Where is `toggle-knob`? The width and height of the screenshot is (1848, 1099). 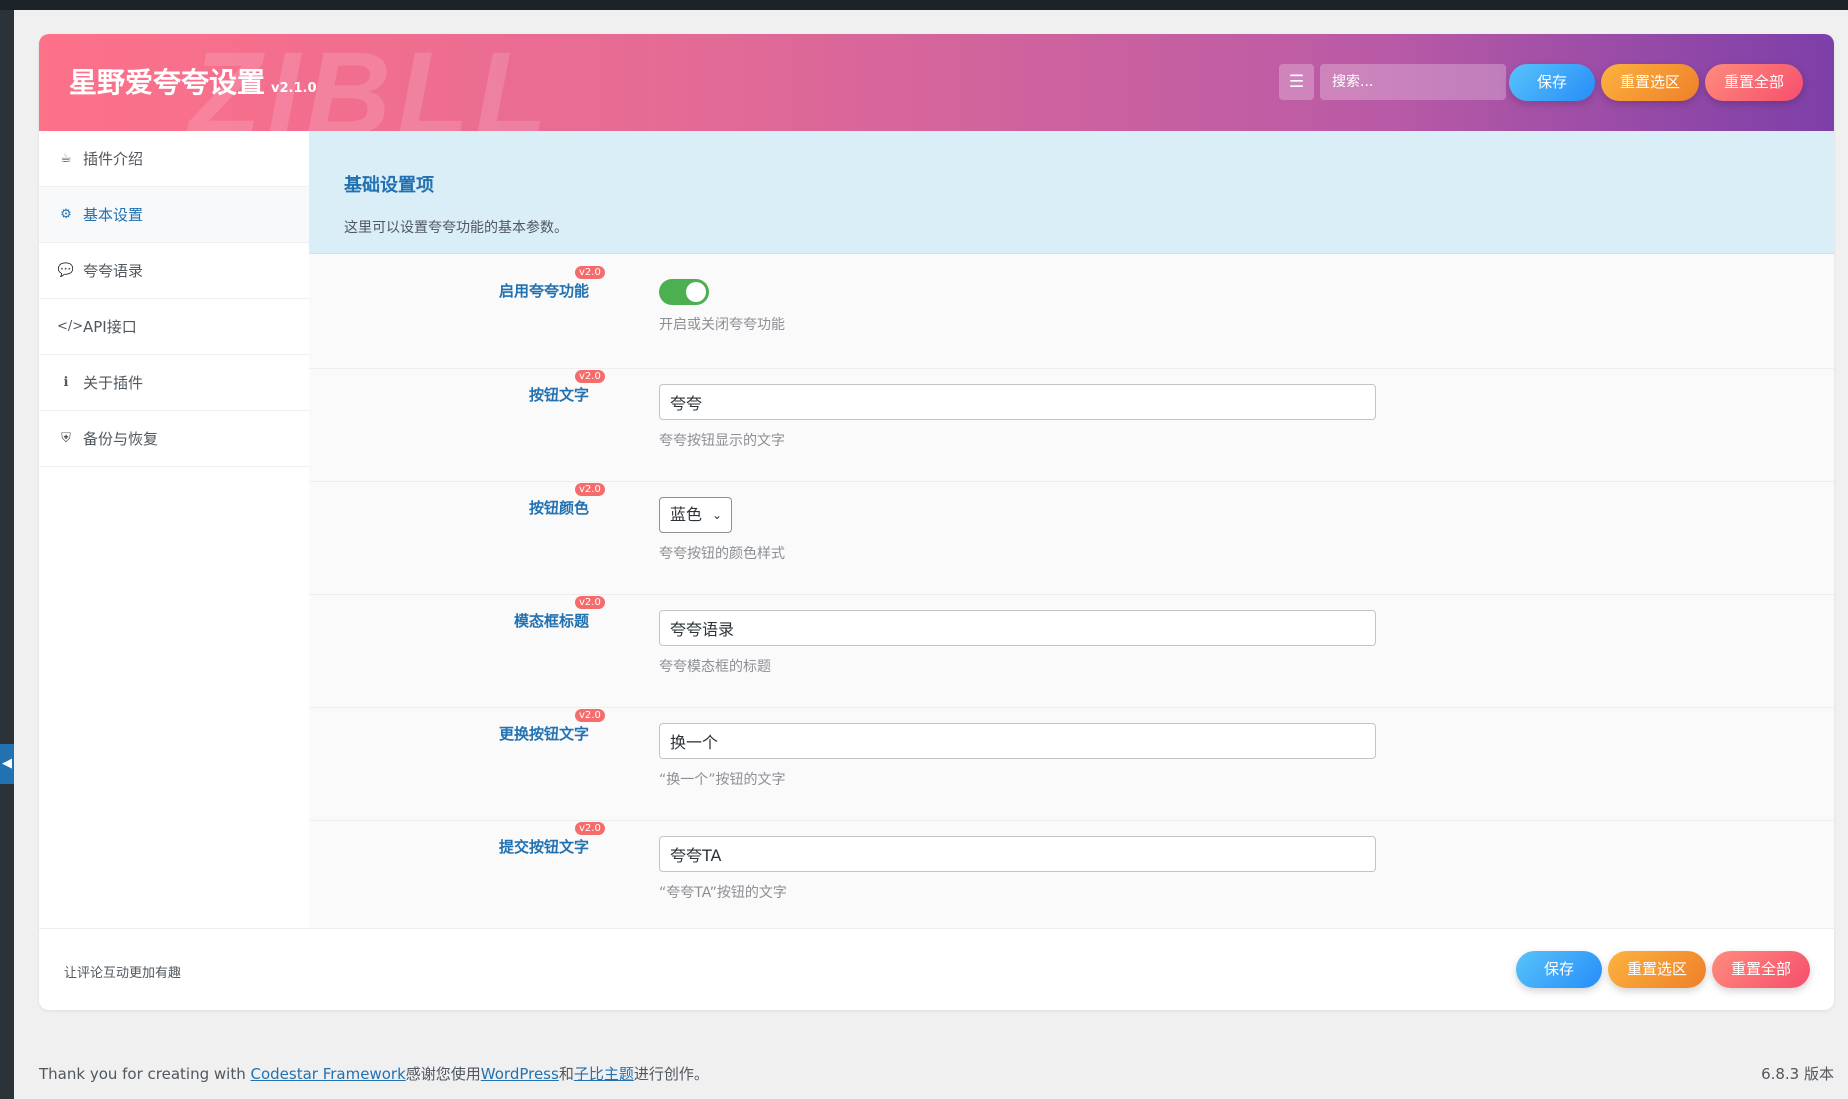
toggle-knob is located at coordinates (696, 292).